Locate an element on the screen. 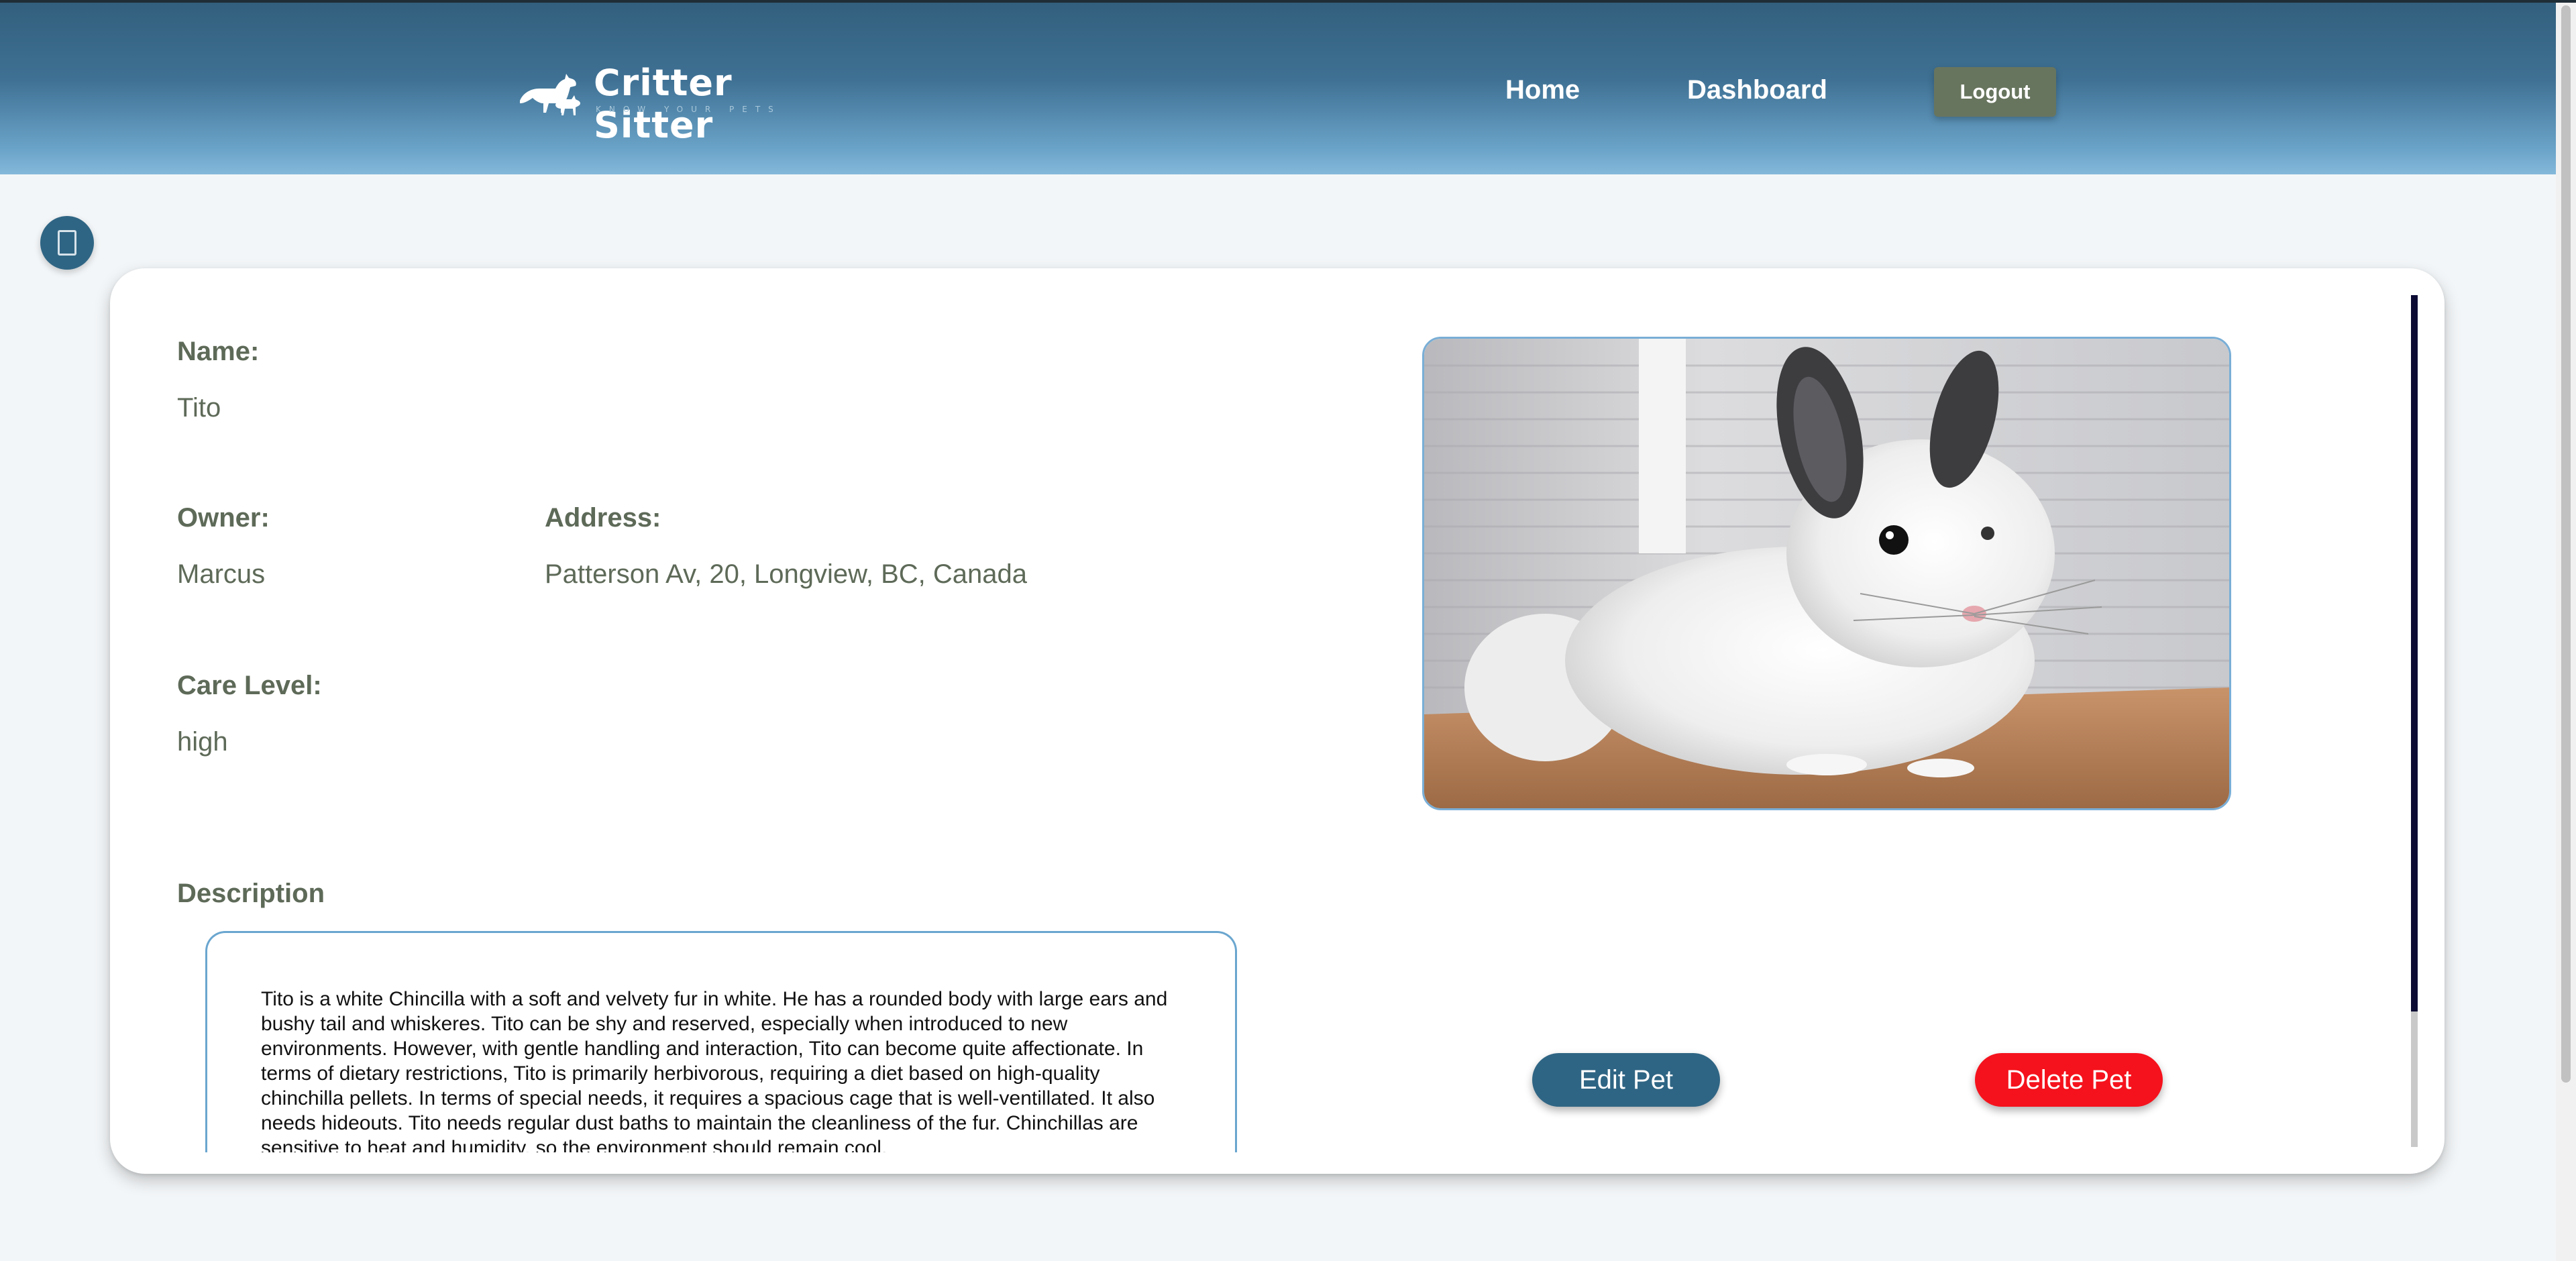  back-button is located at coordinates (67, 243).